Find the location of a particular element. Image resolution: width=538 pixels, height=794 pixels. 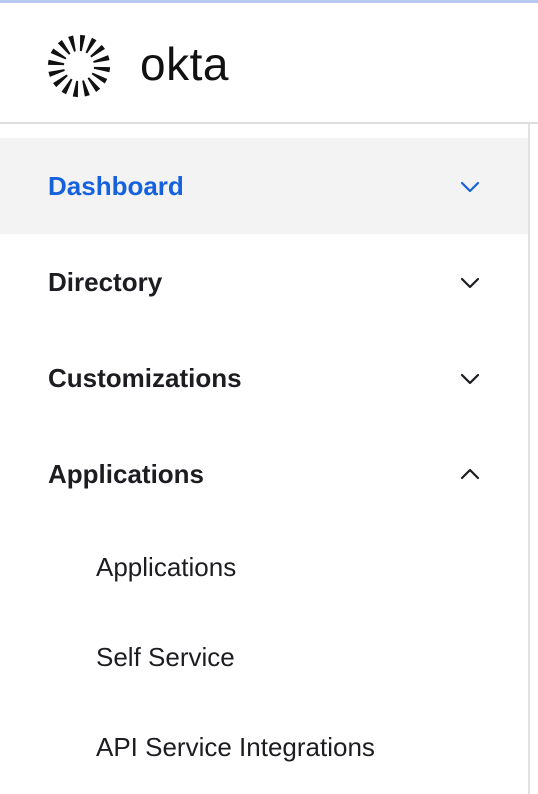

sidebar-item-customizations: Customizations is located at coordinates (264, 378).